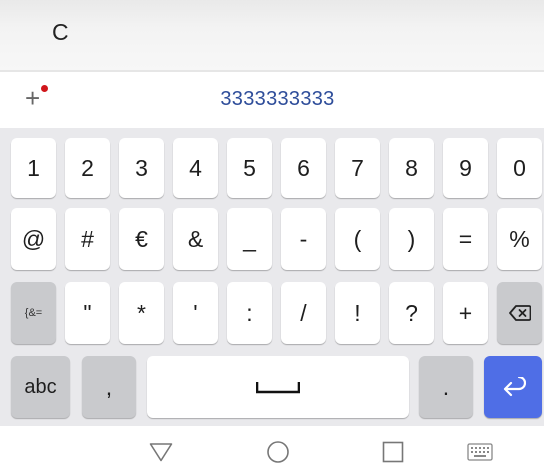 This screenshot has width=544, height=476. I want to click on input-text: C, so click(60, 32).